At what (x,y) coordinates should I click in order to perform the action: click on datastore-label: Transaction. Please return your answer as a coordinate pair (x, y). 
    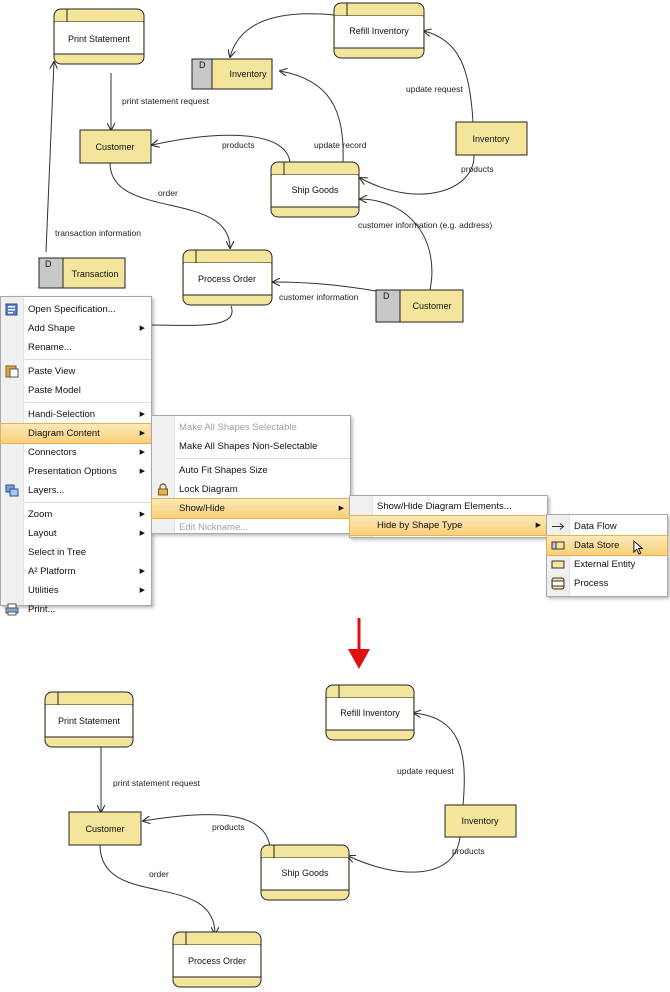
    Looking at the image, I should click on (95, 274).